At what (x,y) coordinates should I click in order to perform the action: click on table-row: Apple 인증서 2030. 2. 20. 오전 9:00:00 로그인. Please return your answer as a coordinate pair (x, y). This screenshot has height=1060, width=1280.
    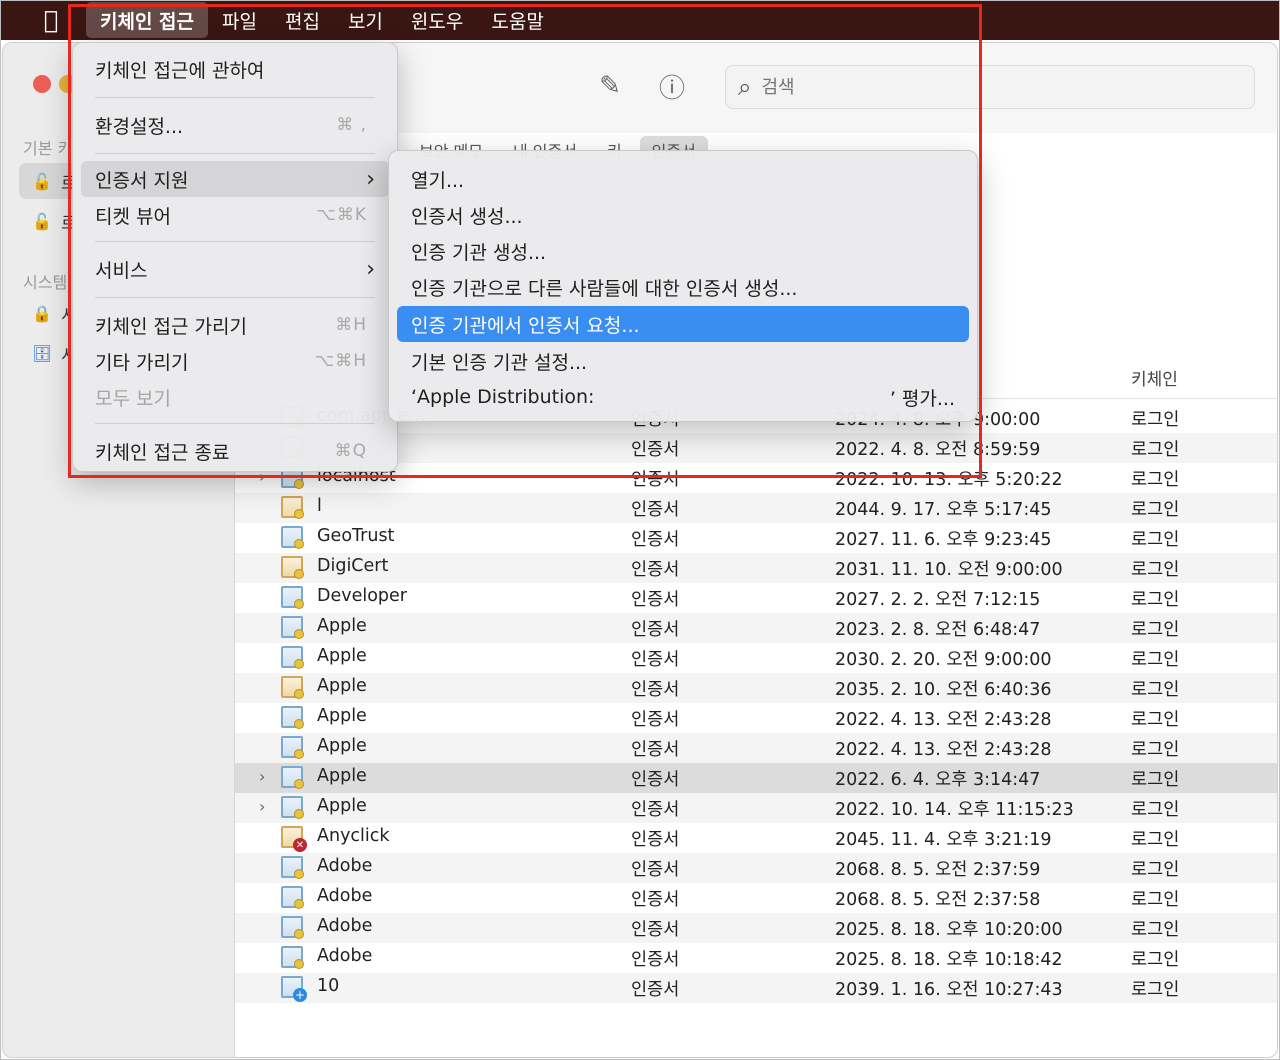
    Looking at the image, I should click on (756, 658).